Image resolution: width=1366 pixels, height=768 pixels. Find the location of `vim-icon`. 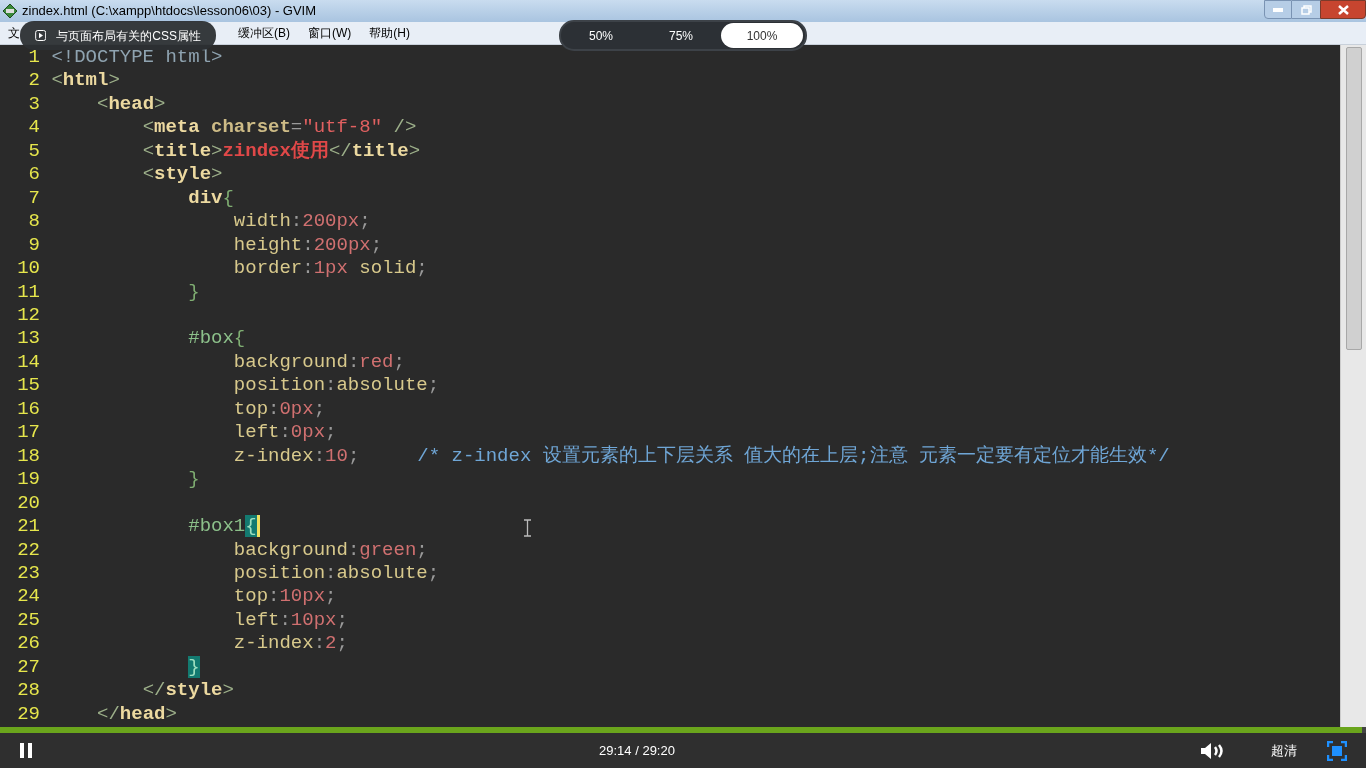

vim-icon is located at coordinates (10, 11).